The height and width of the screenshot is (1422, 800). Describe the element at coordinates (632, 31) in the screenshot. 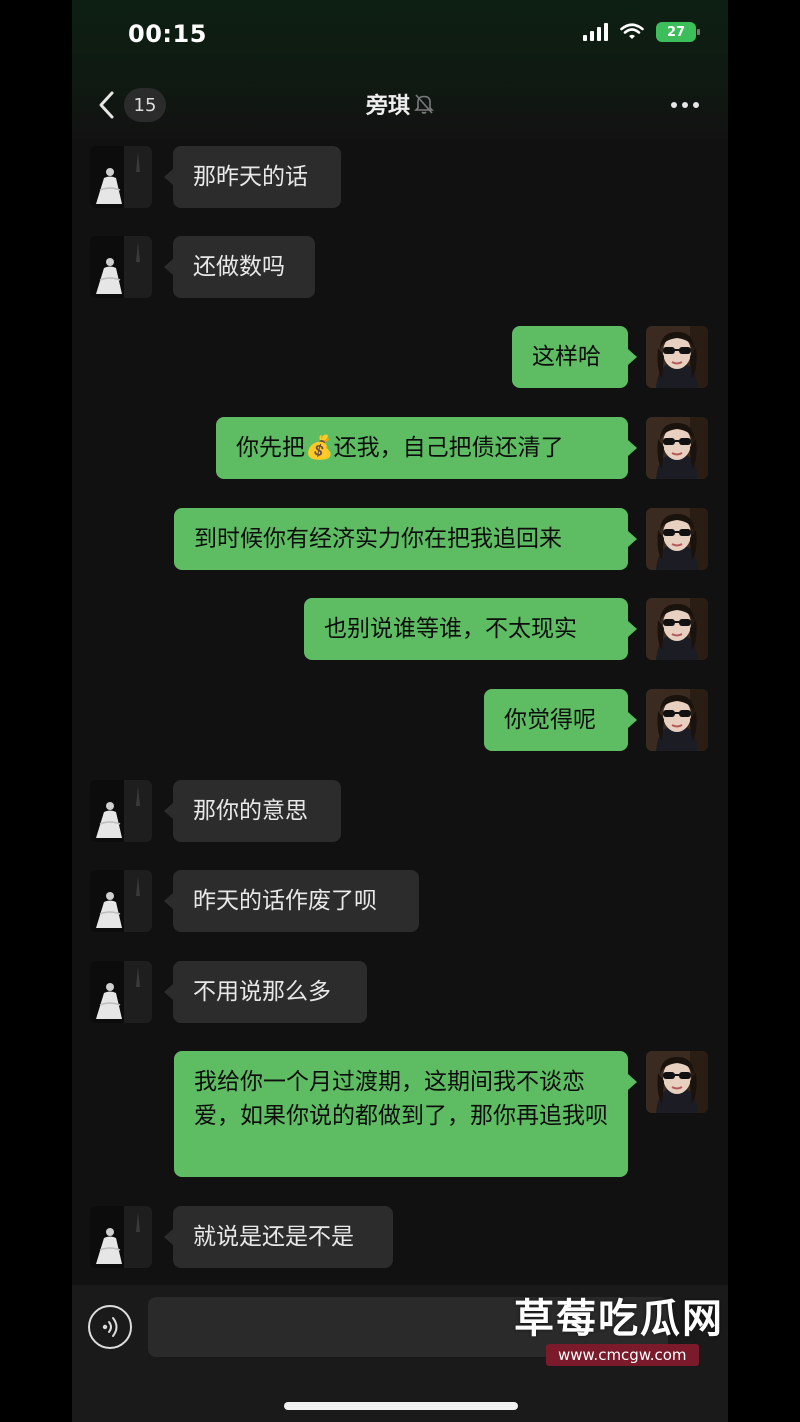

I see `wifi-icon` at that location.